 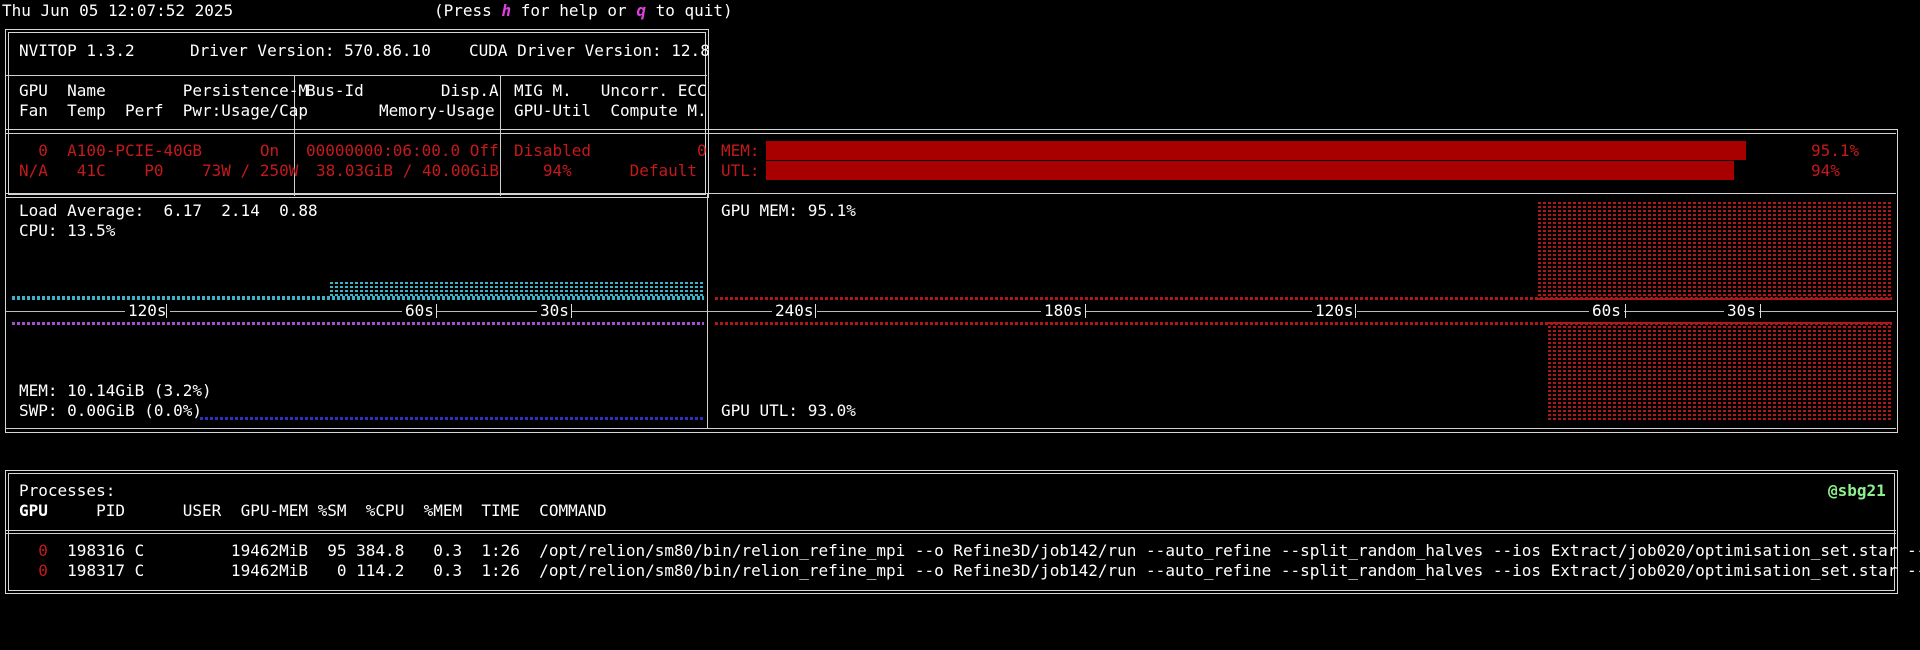 What do you see at coordinates (610, 110) in the screenshot?
I see `mig-header-line2: GPU-Util Compute M.` at bounding box center [610, 110].